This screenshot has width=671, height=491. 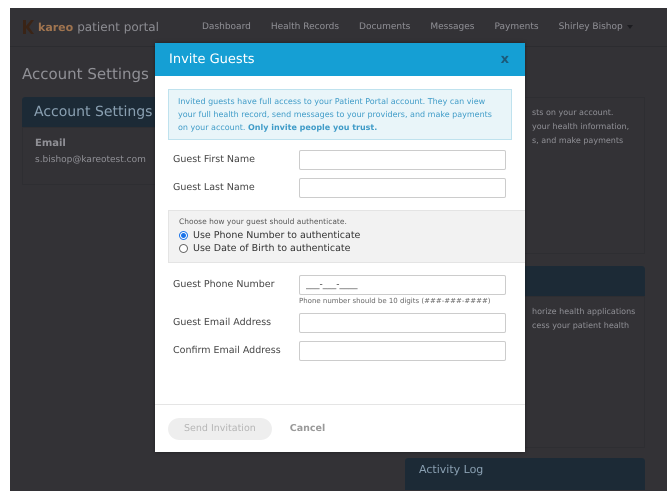 What do you see at coordinates (584, 311) in the screenshot?
I see `card-text: horize health applications` at bounding box center [584, 311].